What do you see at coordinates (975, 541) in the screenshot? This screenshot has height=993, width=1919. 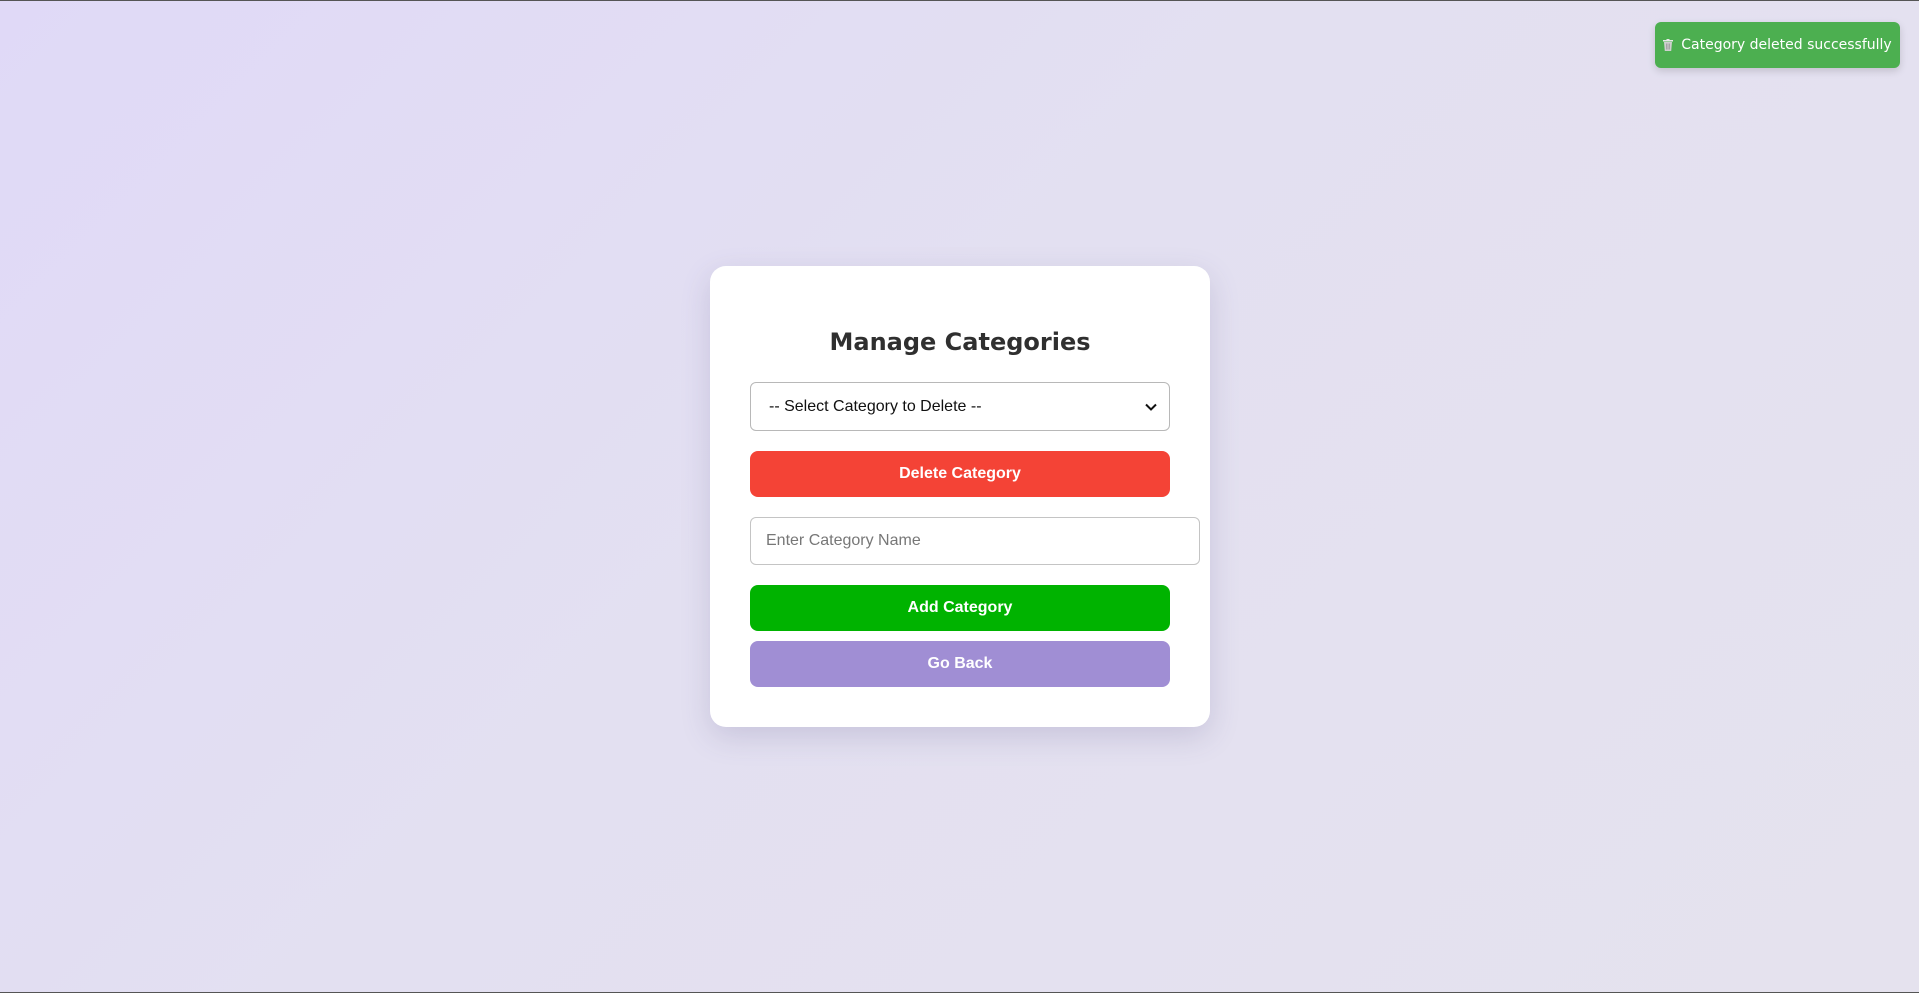 I see `category-name-input: Enter Category Name` at bounding box center [975, 541].